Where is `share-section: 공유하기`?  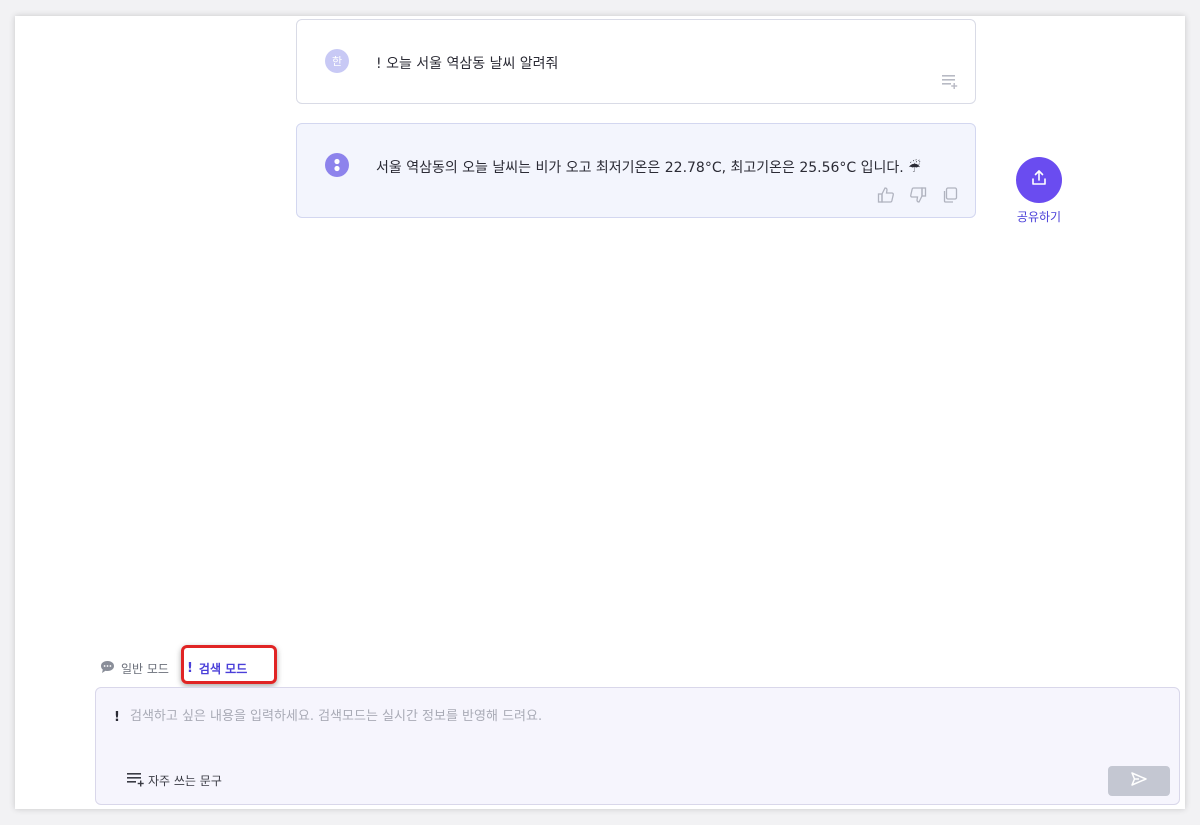
share-section: 공유하기 is located at coordinates (1039, 190).